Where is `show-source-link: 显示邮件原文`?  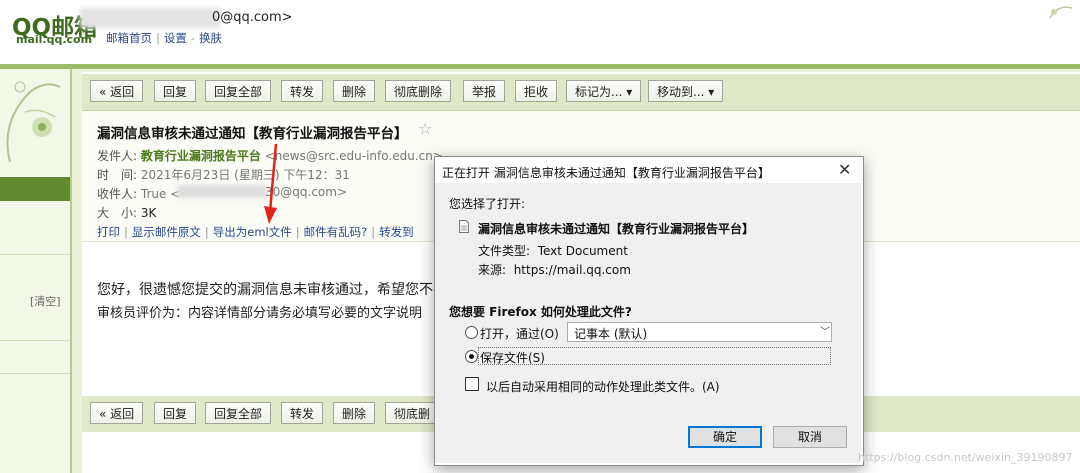
show-source-link: 显示邮件原文 is located at coordinates (166, 232).